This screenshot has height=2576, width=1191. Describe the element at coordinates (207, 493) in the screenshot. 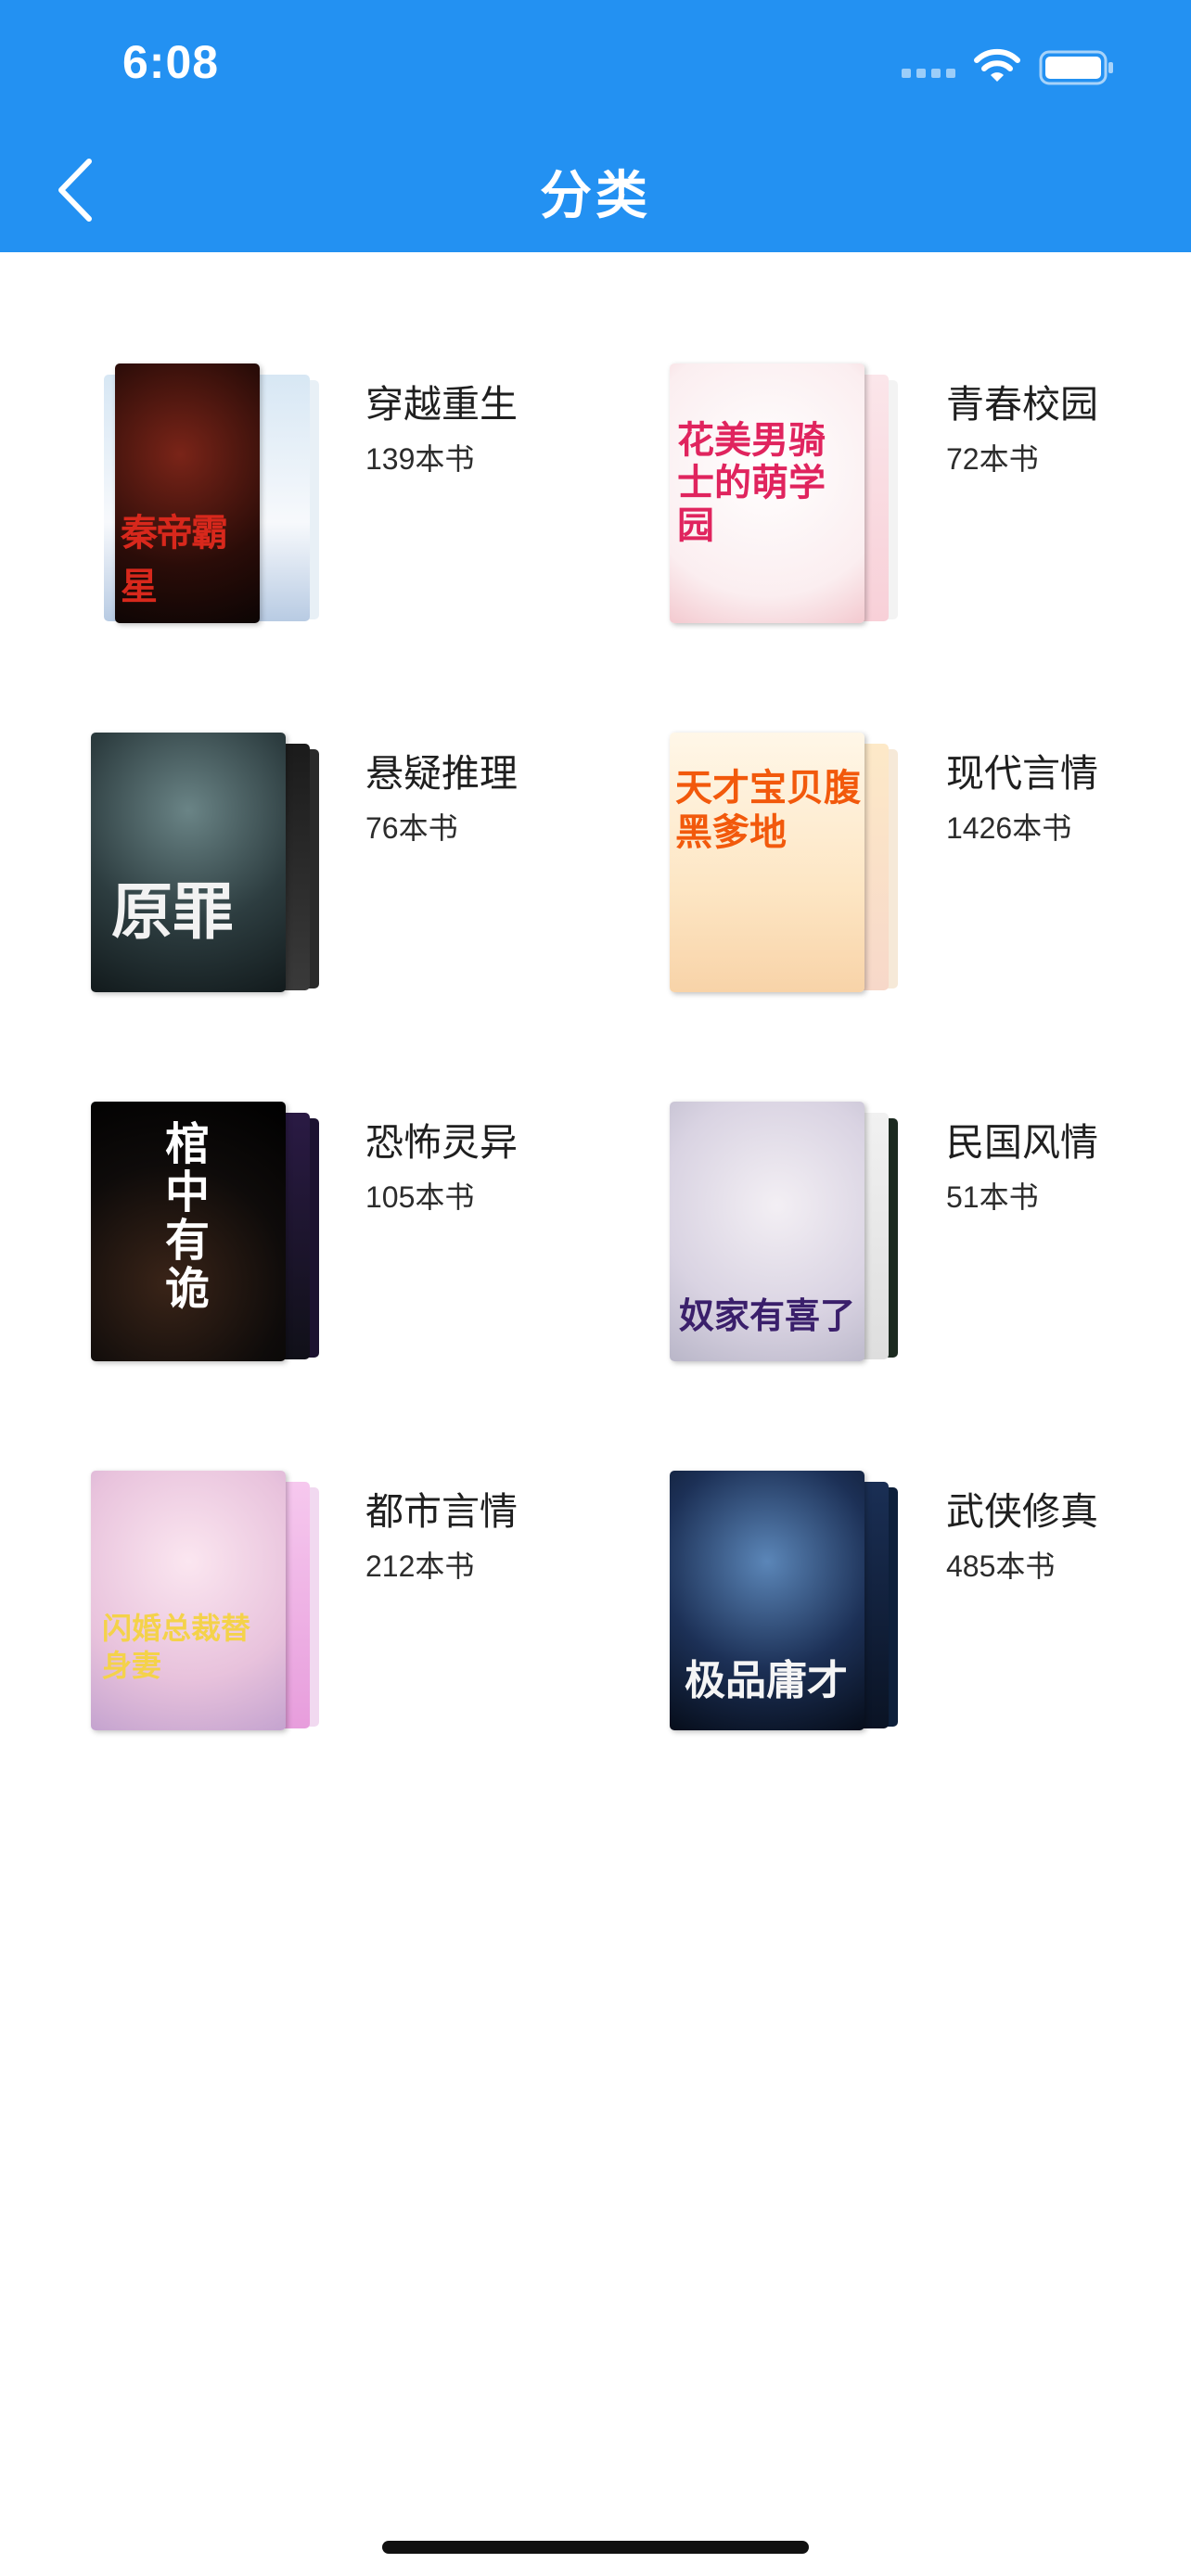

I see `category-cover: 秦帝霸星` at that location.